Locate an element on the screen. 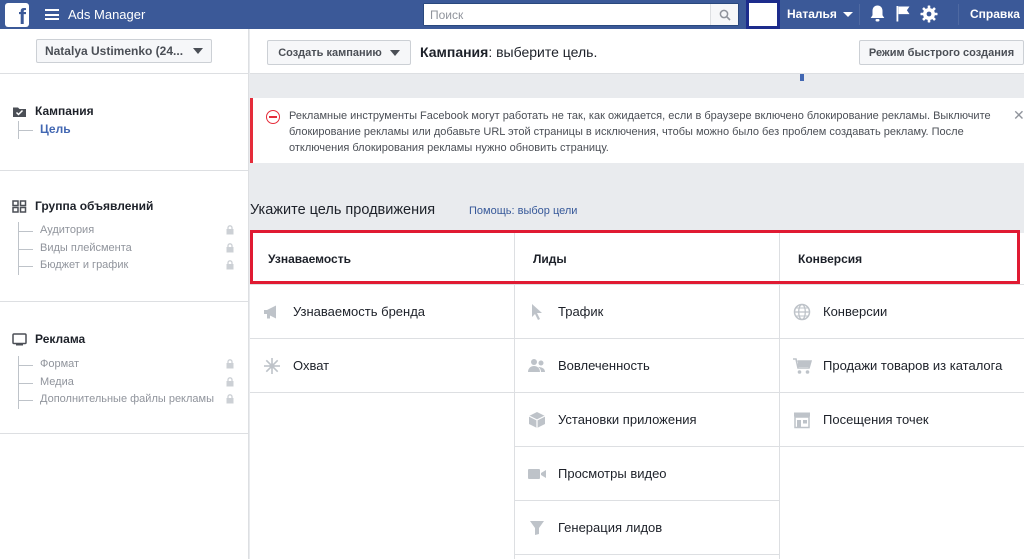  sidebar-item-placements: Виды плейсмента is located at coordinates (133, 249).